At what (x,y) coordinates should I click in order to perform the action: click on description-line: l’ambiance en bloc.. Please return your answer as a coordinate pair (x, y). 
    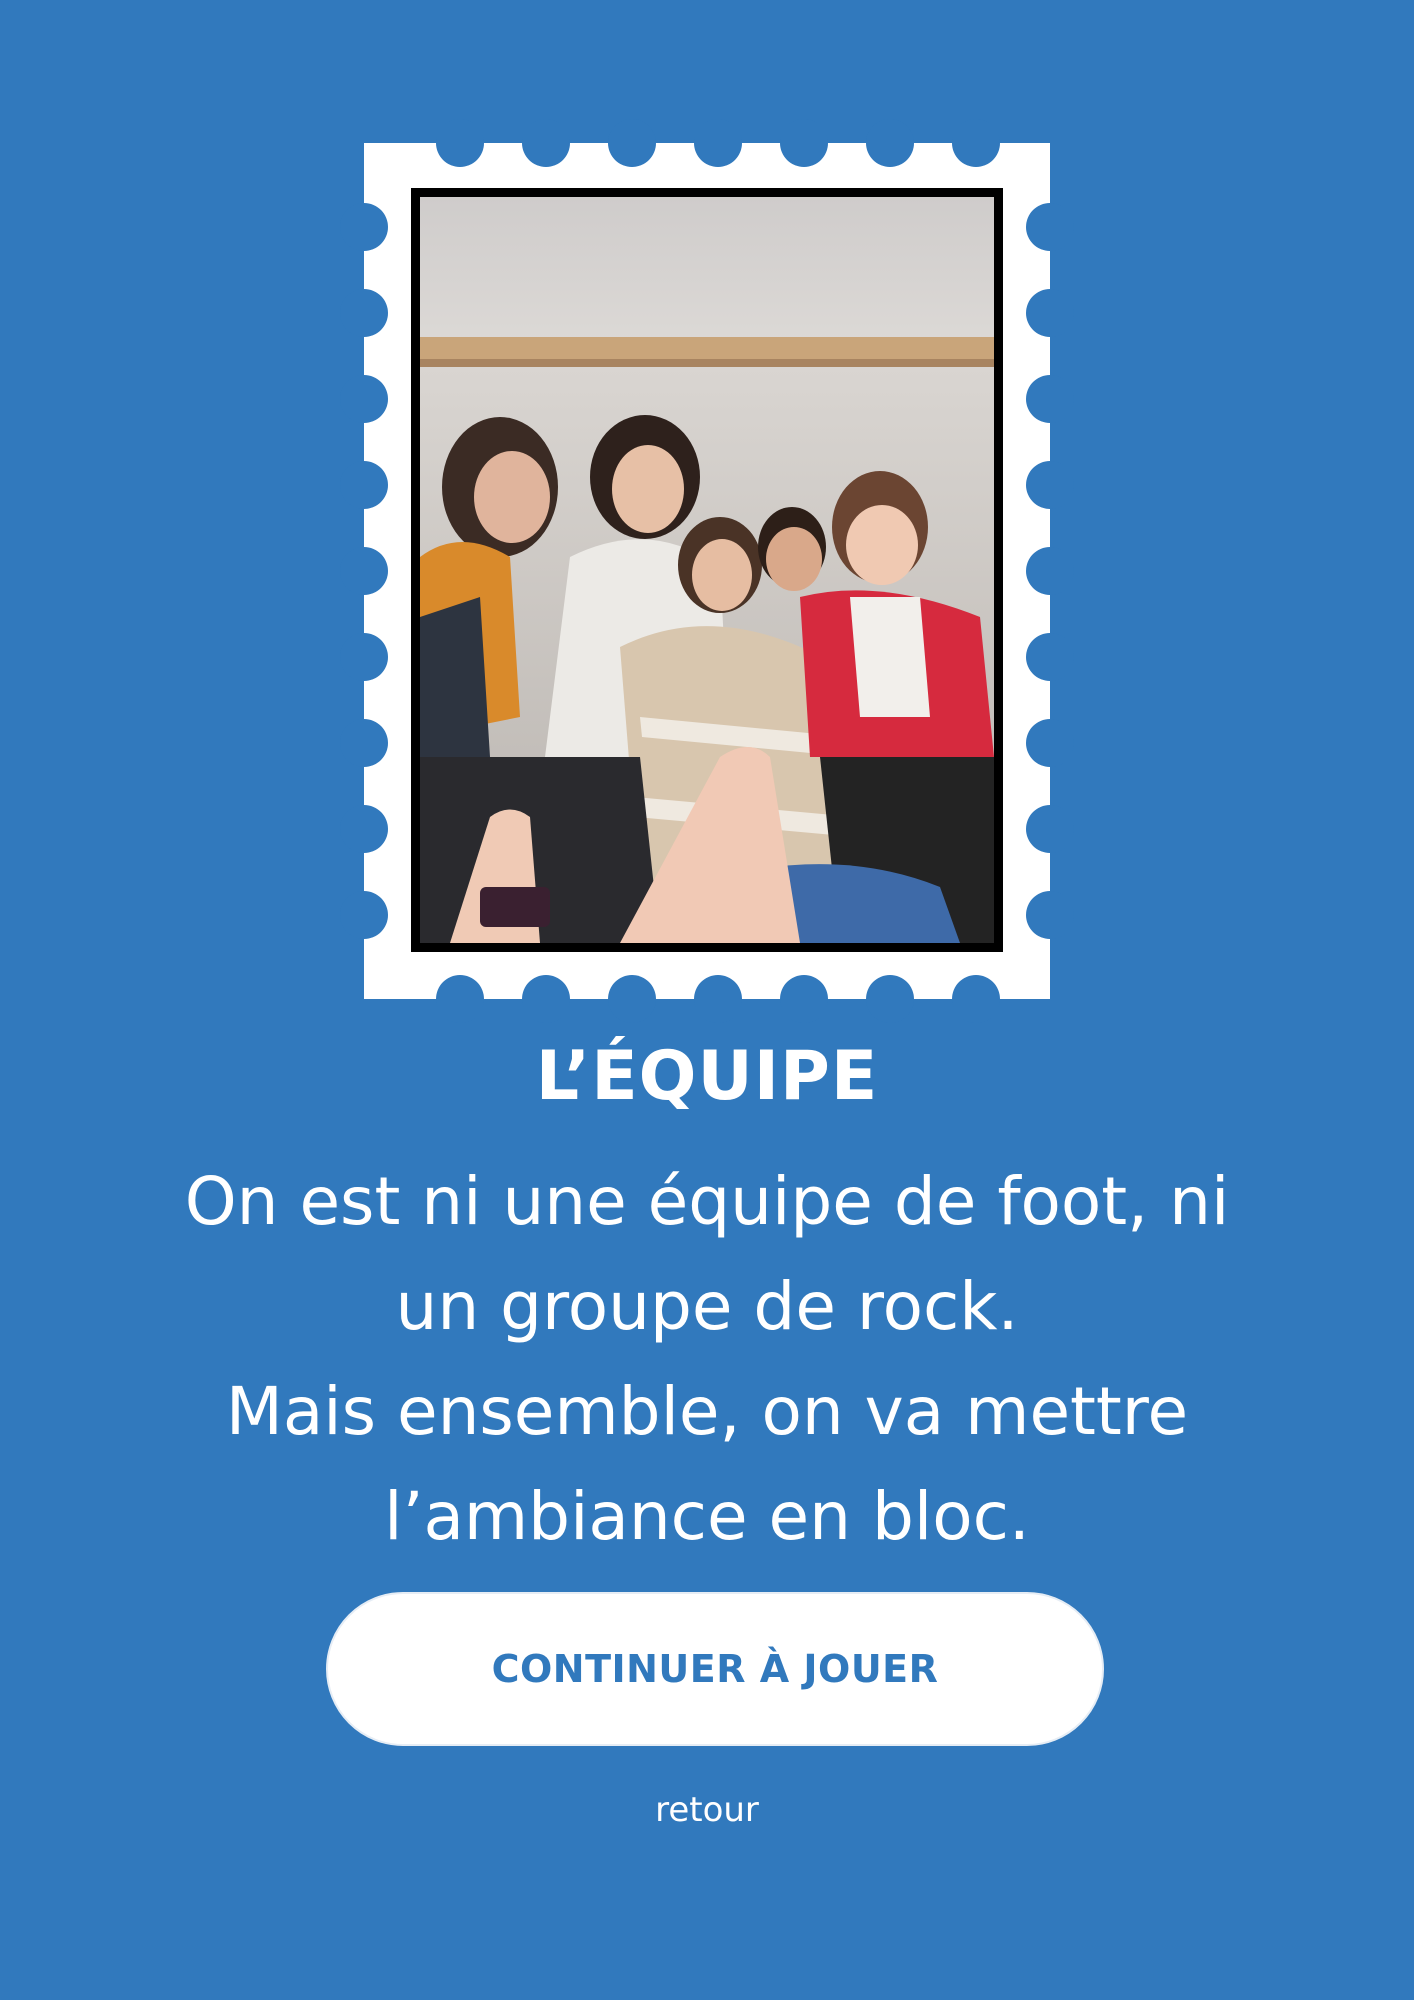
    Looking at the image, I should click on (707, 1516).